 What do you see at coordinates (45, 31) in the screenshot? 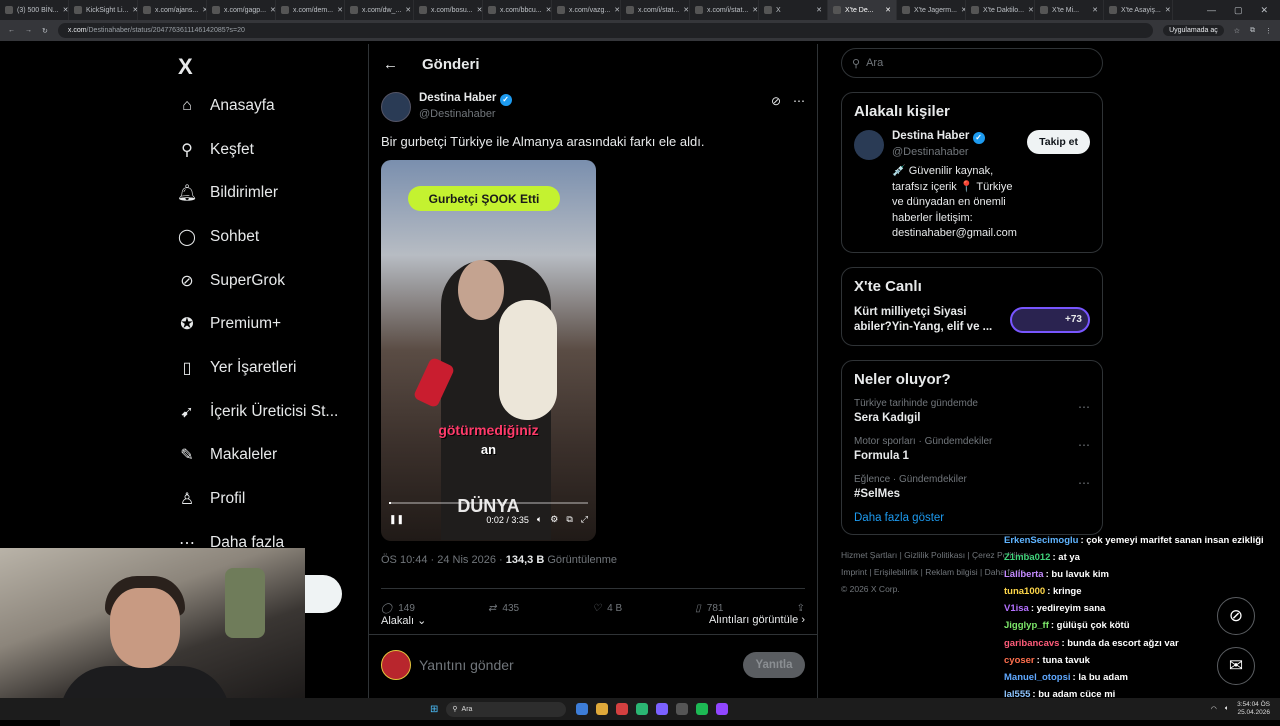
I see `reload-icon: ↻` at bounding box center [45, 31].